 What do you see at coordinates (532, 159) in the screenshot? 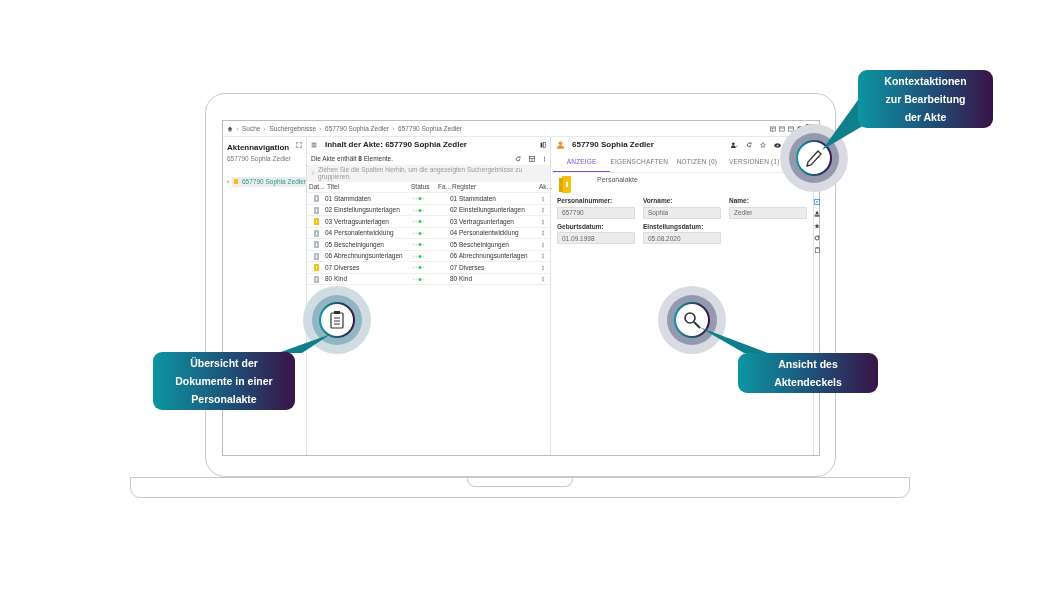
I see `table-icon` at bounding box center [532, 159].